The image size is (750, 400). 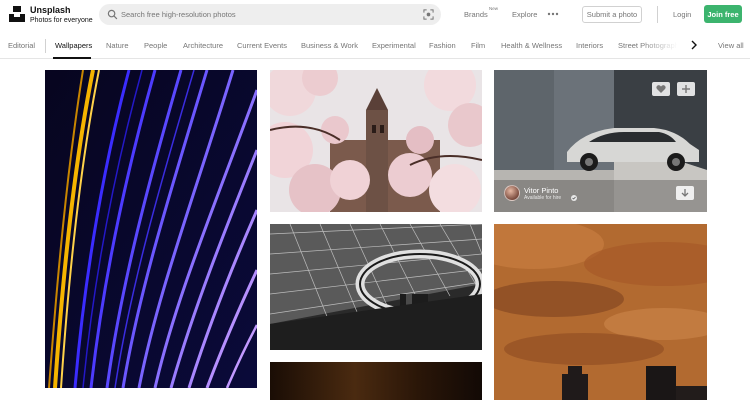 What do you see at coordinates (61, 20) in the screenshot?
I see `brand-tagline: Photos for everyone` at bounding box center [61, 20].